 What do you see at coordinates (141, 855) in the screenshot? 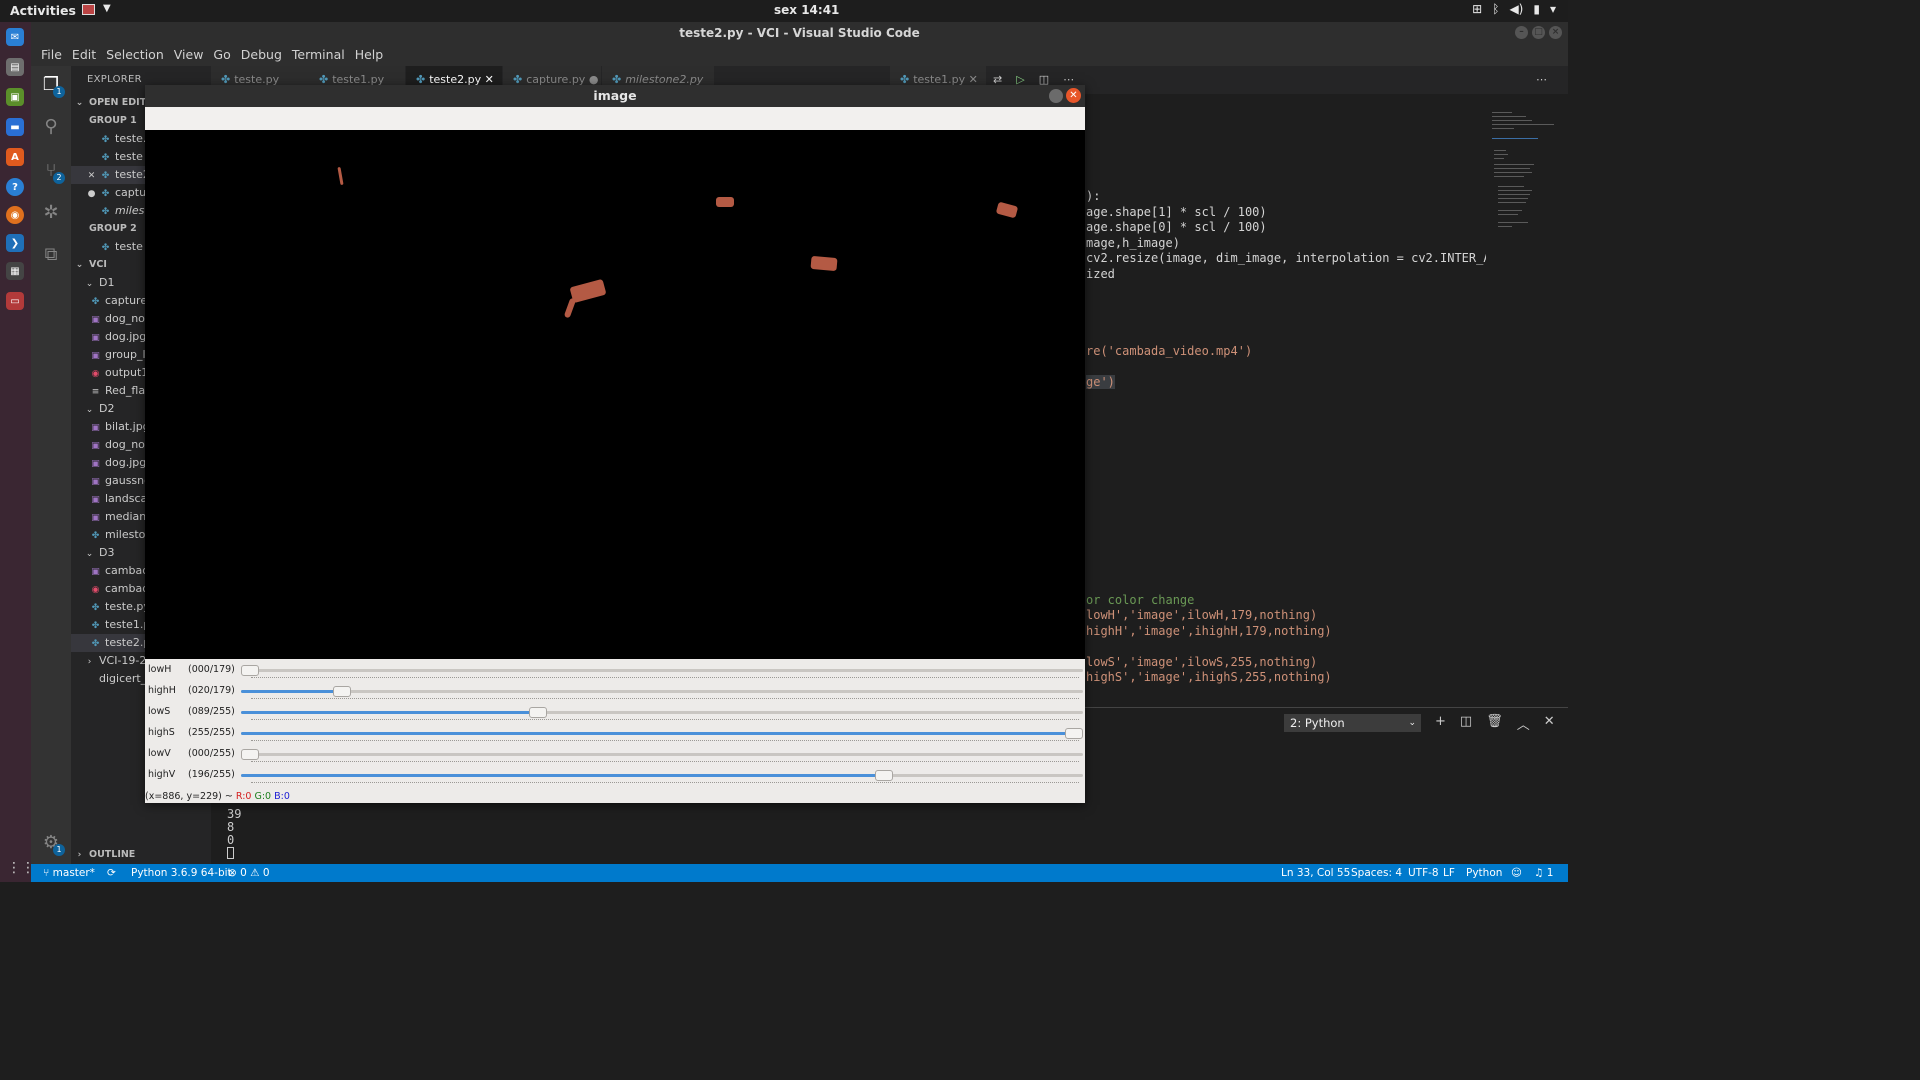
I see `outline-section: › OUTLINE` at bounding box center [141, 855].